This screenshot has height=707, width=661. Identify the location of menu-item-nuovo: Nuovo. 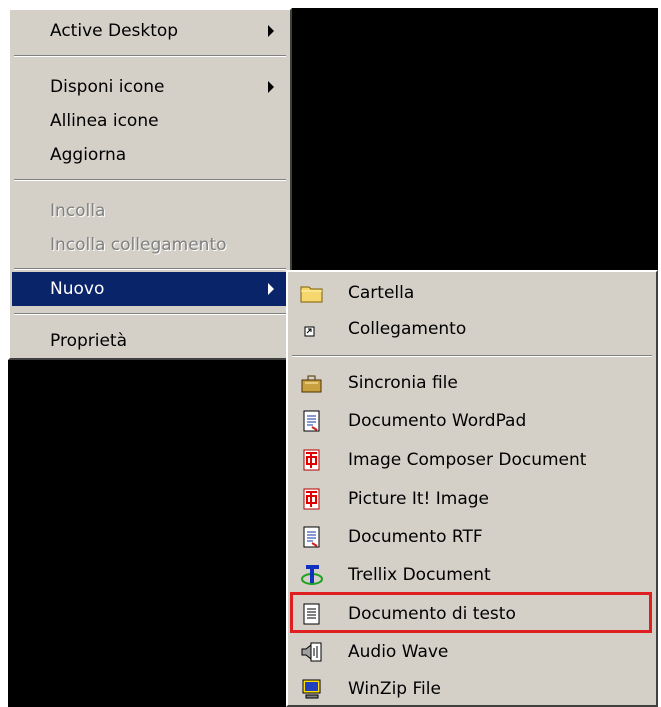
(150, 289).